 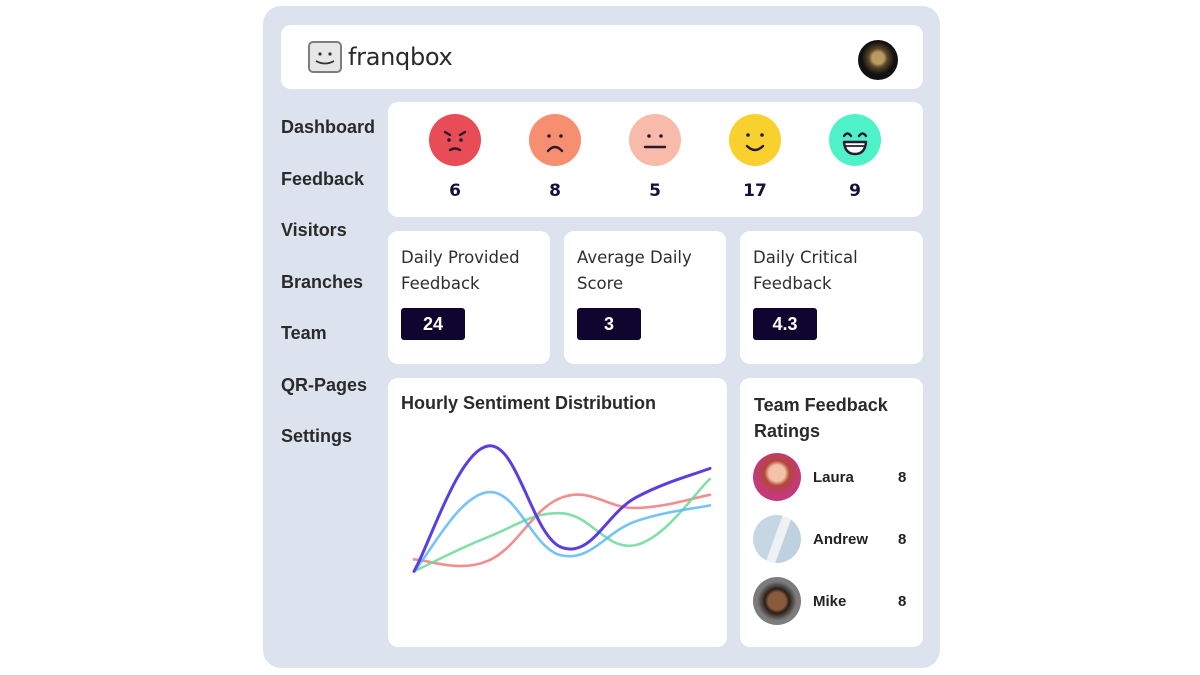 I want to click on user-avatar, so click(x=878, y=60).